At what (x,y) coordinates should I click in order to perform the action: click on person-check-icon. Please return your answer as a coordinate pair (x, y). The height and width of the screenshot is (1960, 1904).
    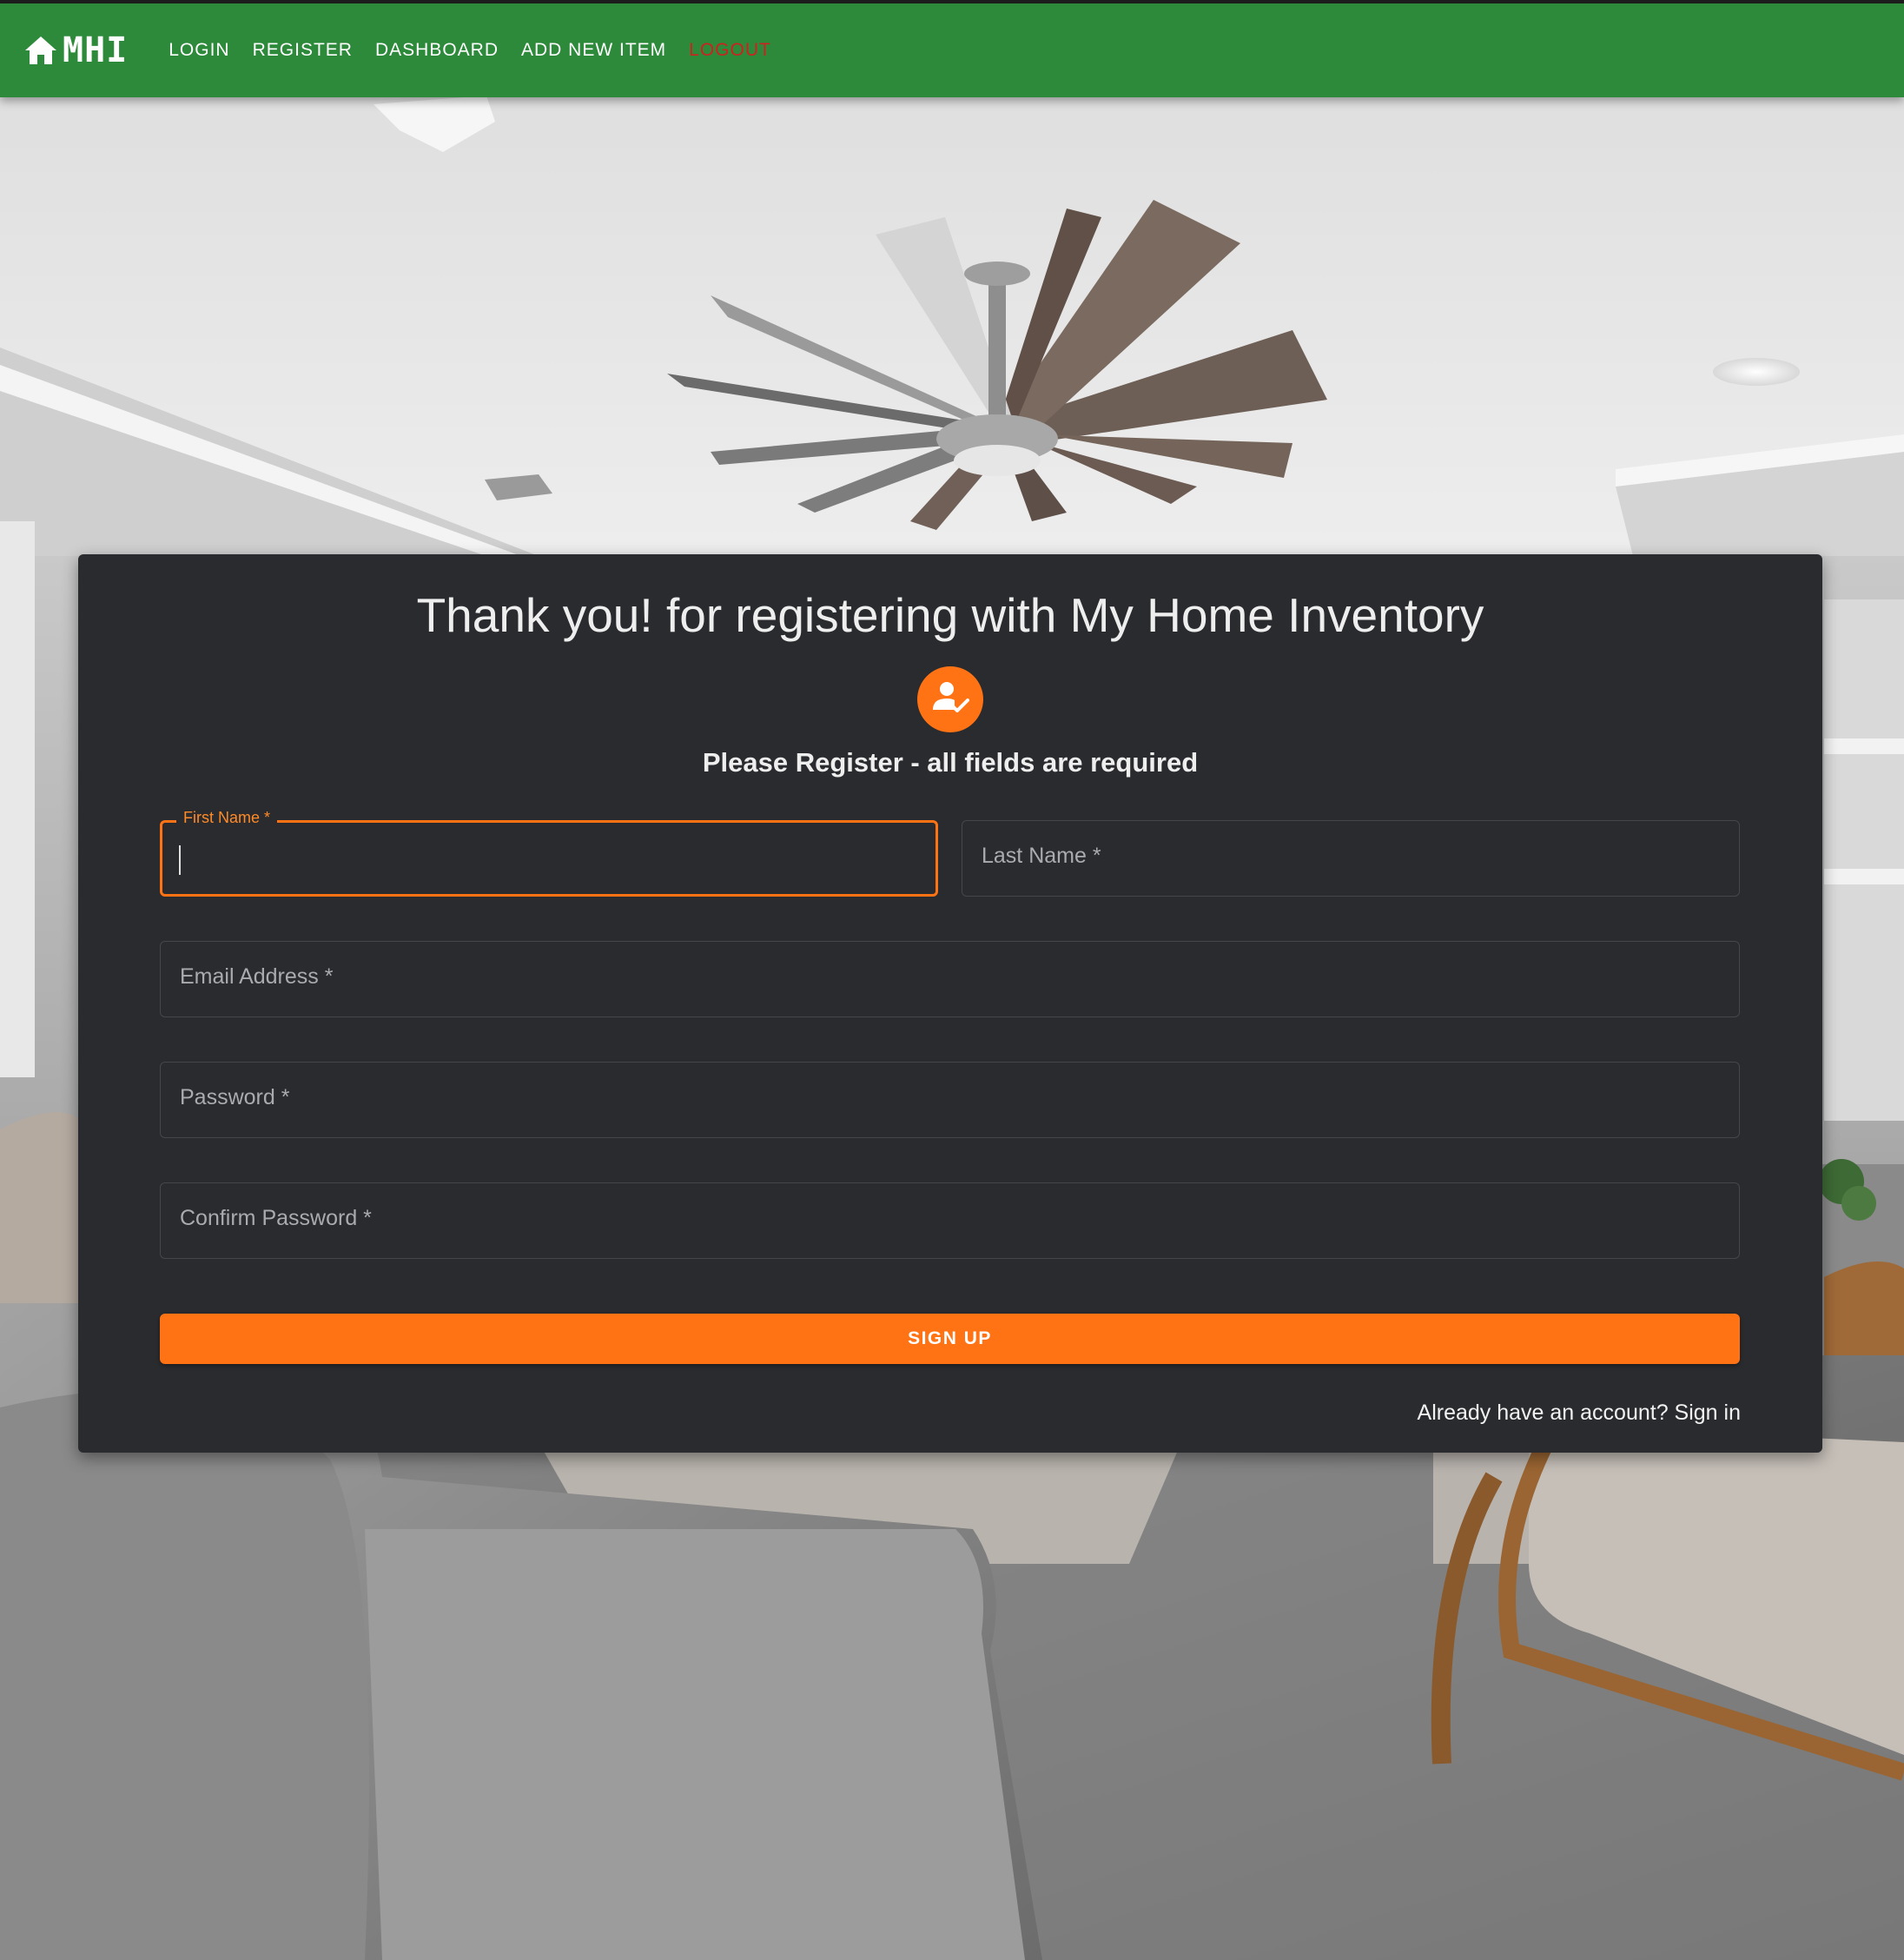
    Looking at the image, I should click on (950, 700).